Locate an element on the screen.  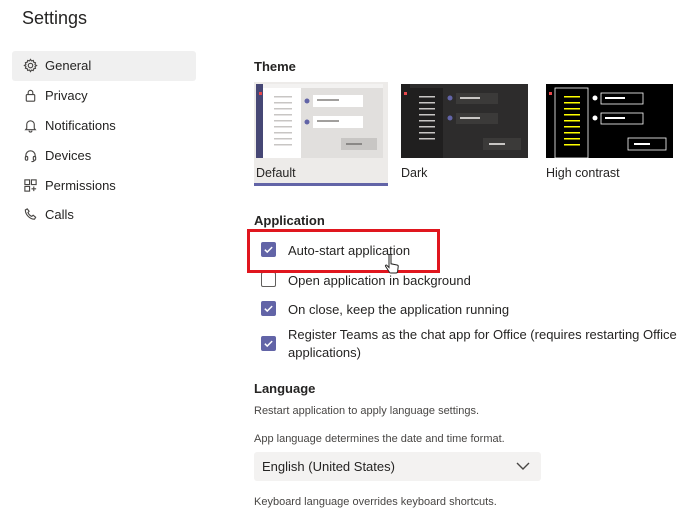
highlight-annotation-box is located at coordinates (343, 251).